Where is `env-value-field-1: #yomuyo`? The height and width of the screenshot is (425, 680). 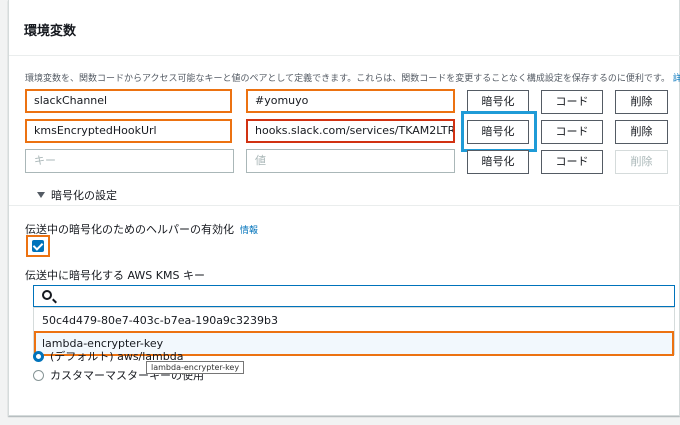 env-value-field-1: #yomuyo is located at coordinates (350, 101).